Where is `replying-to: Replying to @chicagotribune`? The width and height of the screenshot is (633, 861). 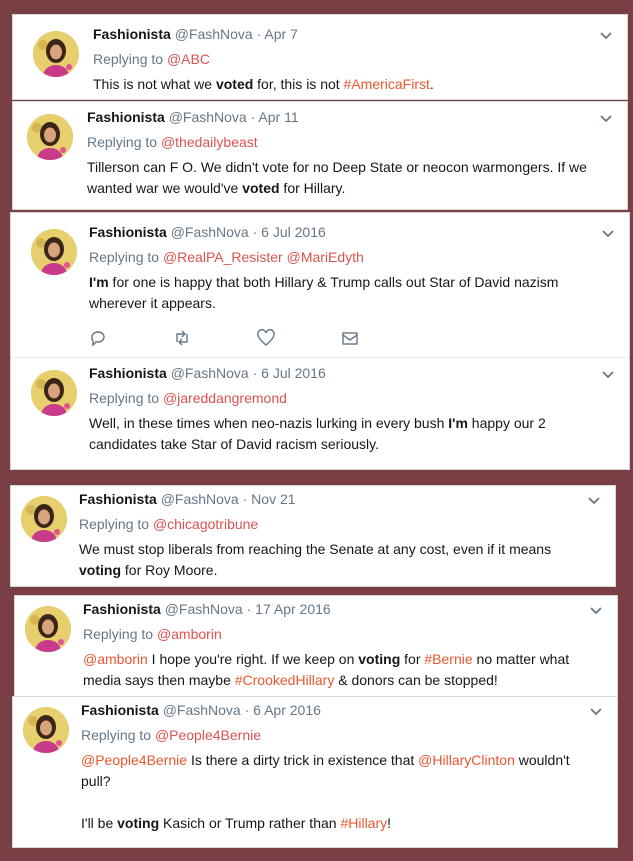
replying-to: Replying to @chicagotribune is located at coordinates (168, 524).